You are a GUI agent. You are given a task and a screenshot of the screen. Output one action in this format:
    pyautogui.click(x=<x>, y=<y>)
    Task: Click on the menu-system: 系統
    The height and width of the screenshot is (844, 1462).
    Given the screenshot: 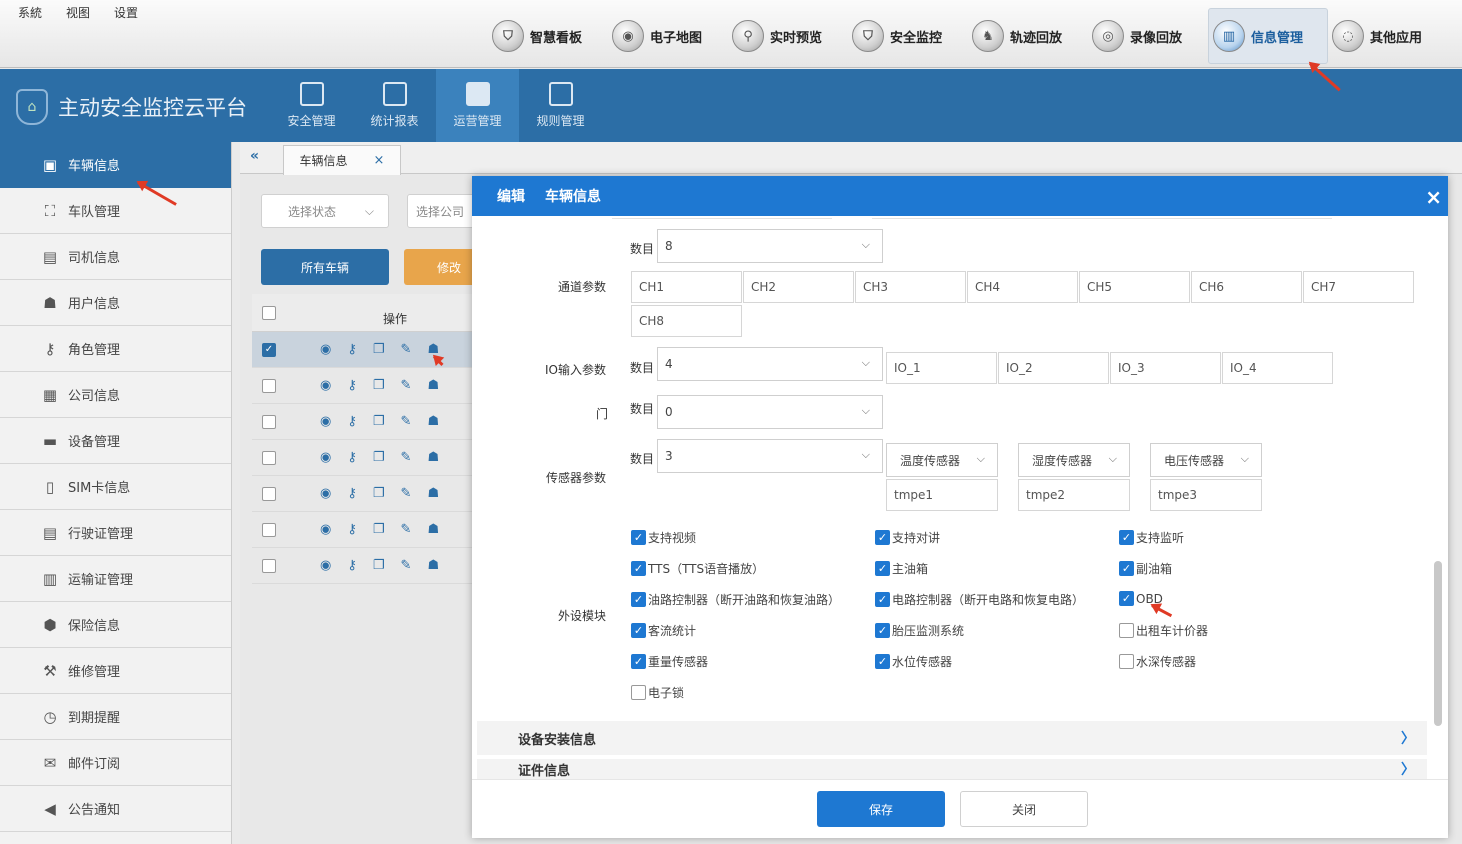 What is the action you would take?
    pyautogui.click(x=30, y=12)
    